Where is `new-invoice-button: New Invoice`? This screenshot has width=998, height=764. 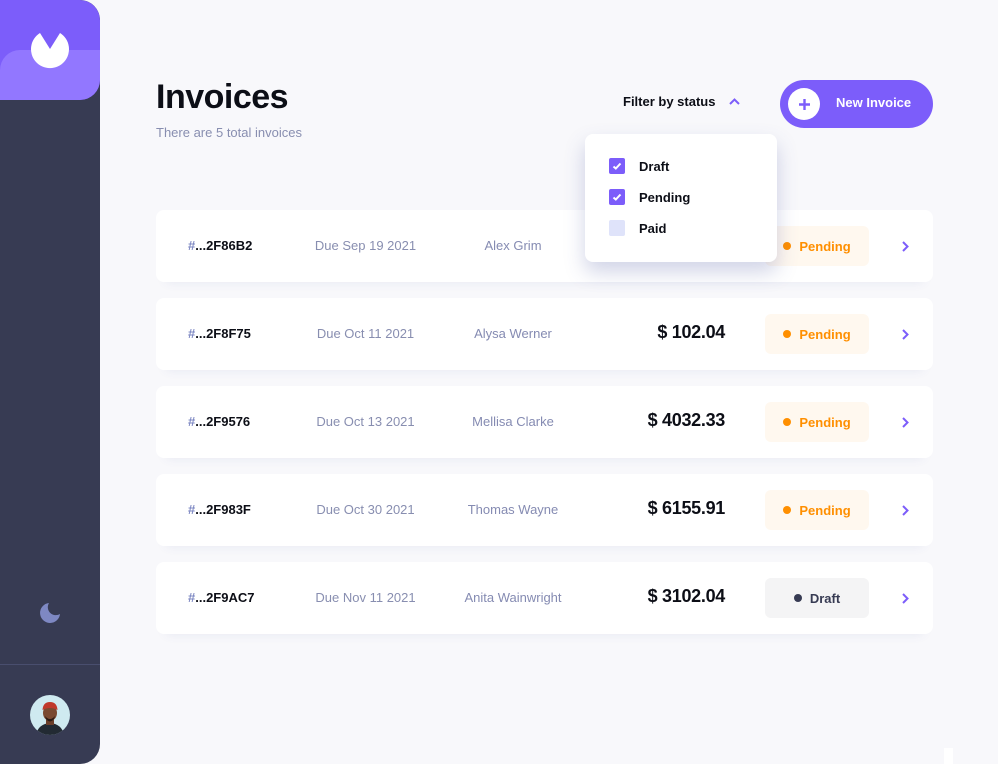 new-invoice-button: New Invoice is located at coordinates (856, 104).